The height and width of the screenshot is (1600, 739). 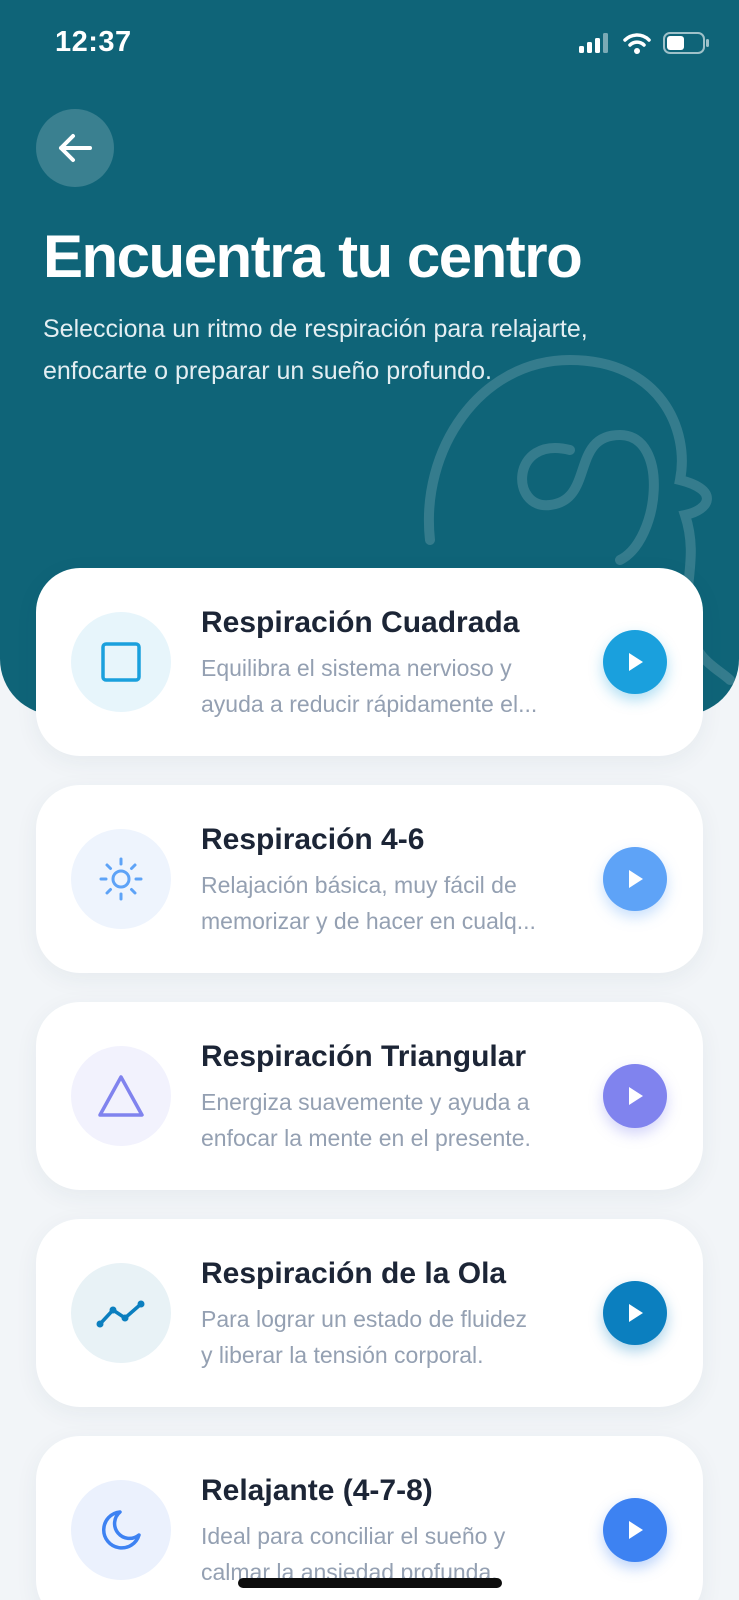 I want to click on status-time: 12:37, so click(x=93, y=42).